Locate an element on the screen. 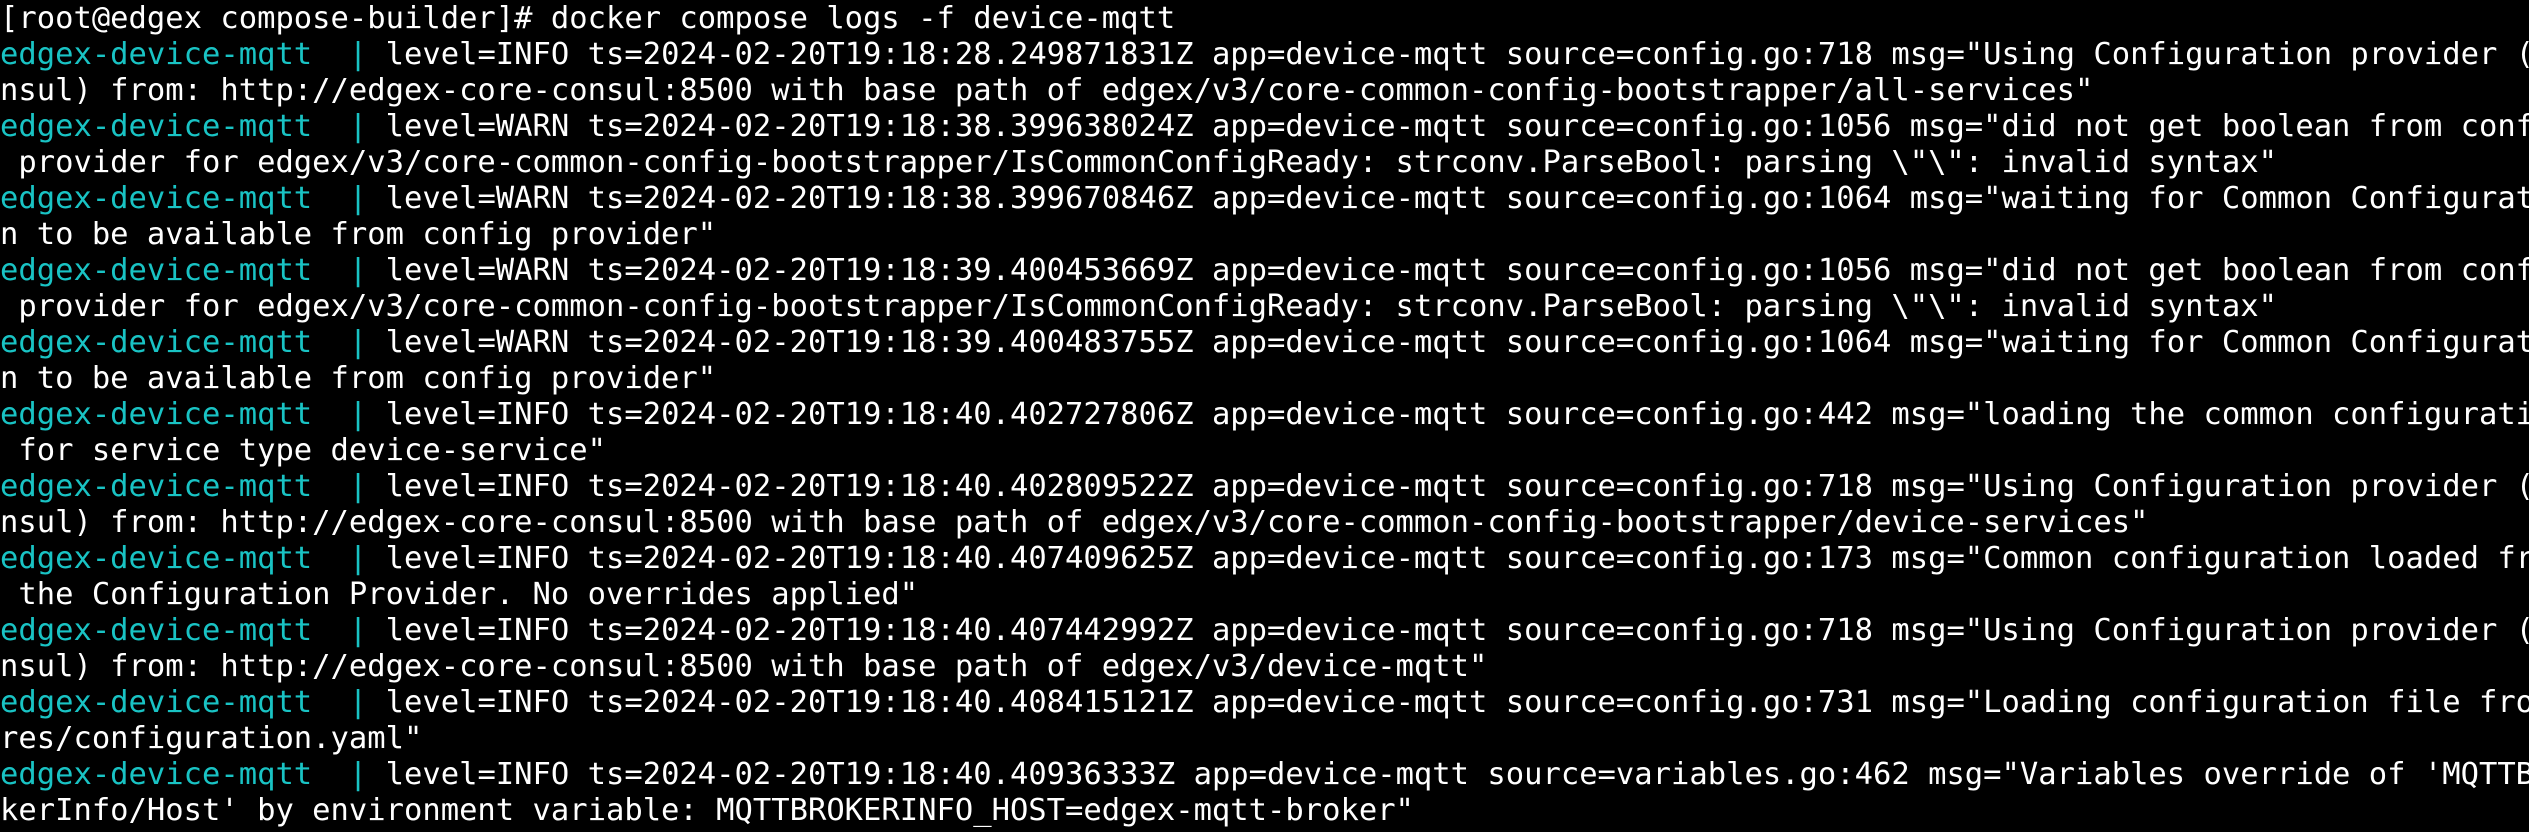 The width and height of the screenshot is (2529, 832). log-message: res/configuration.yaml" is located at coordinates (211, 738).